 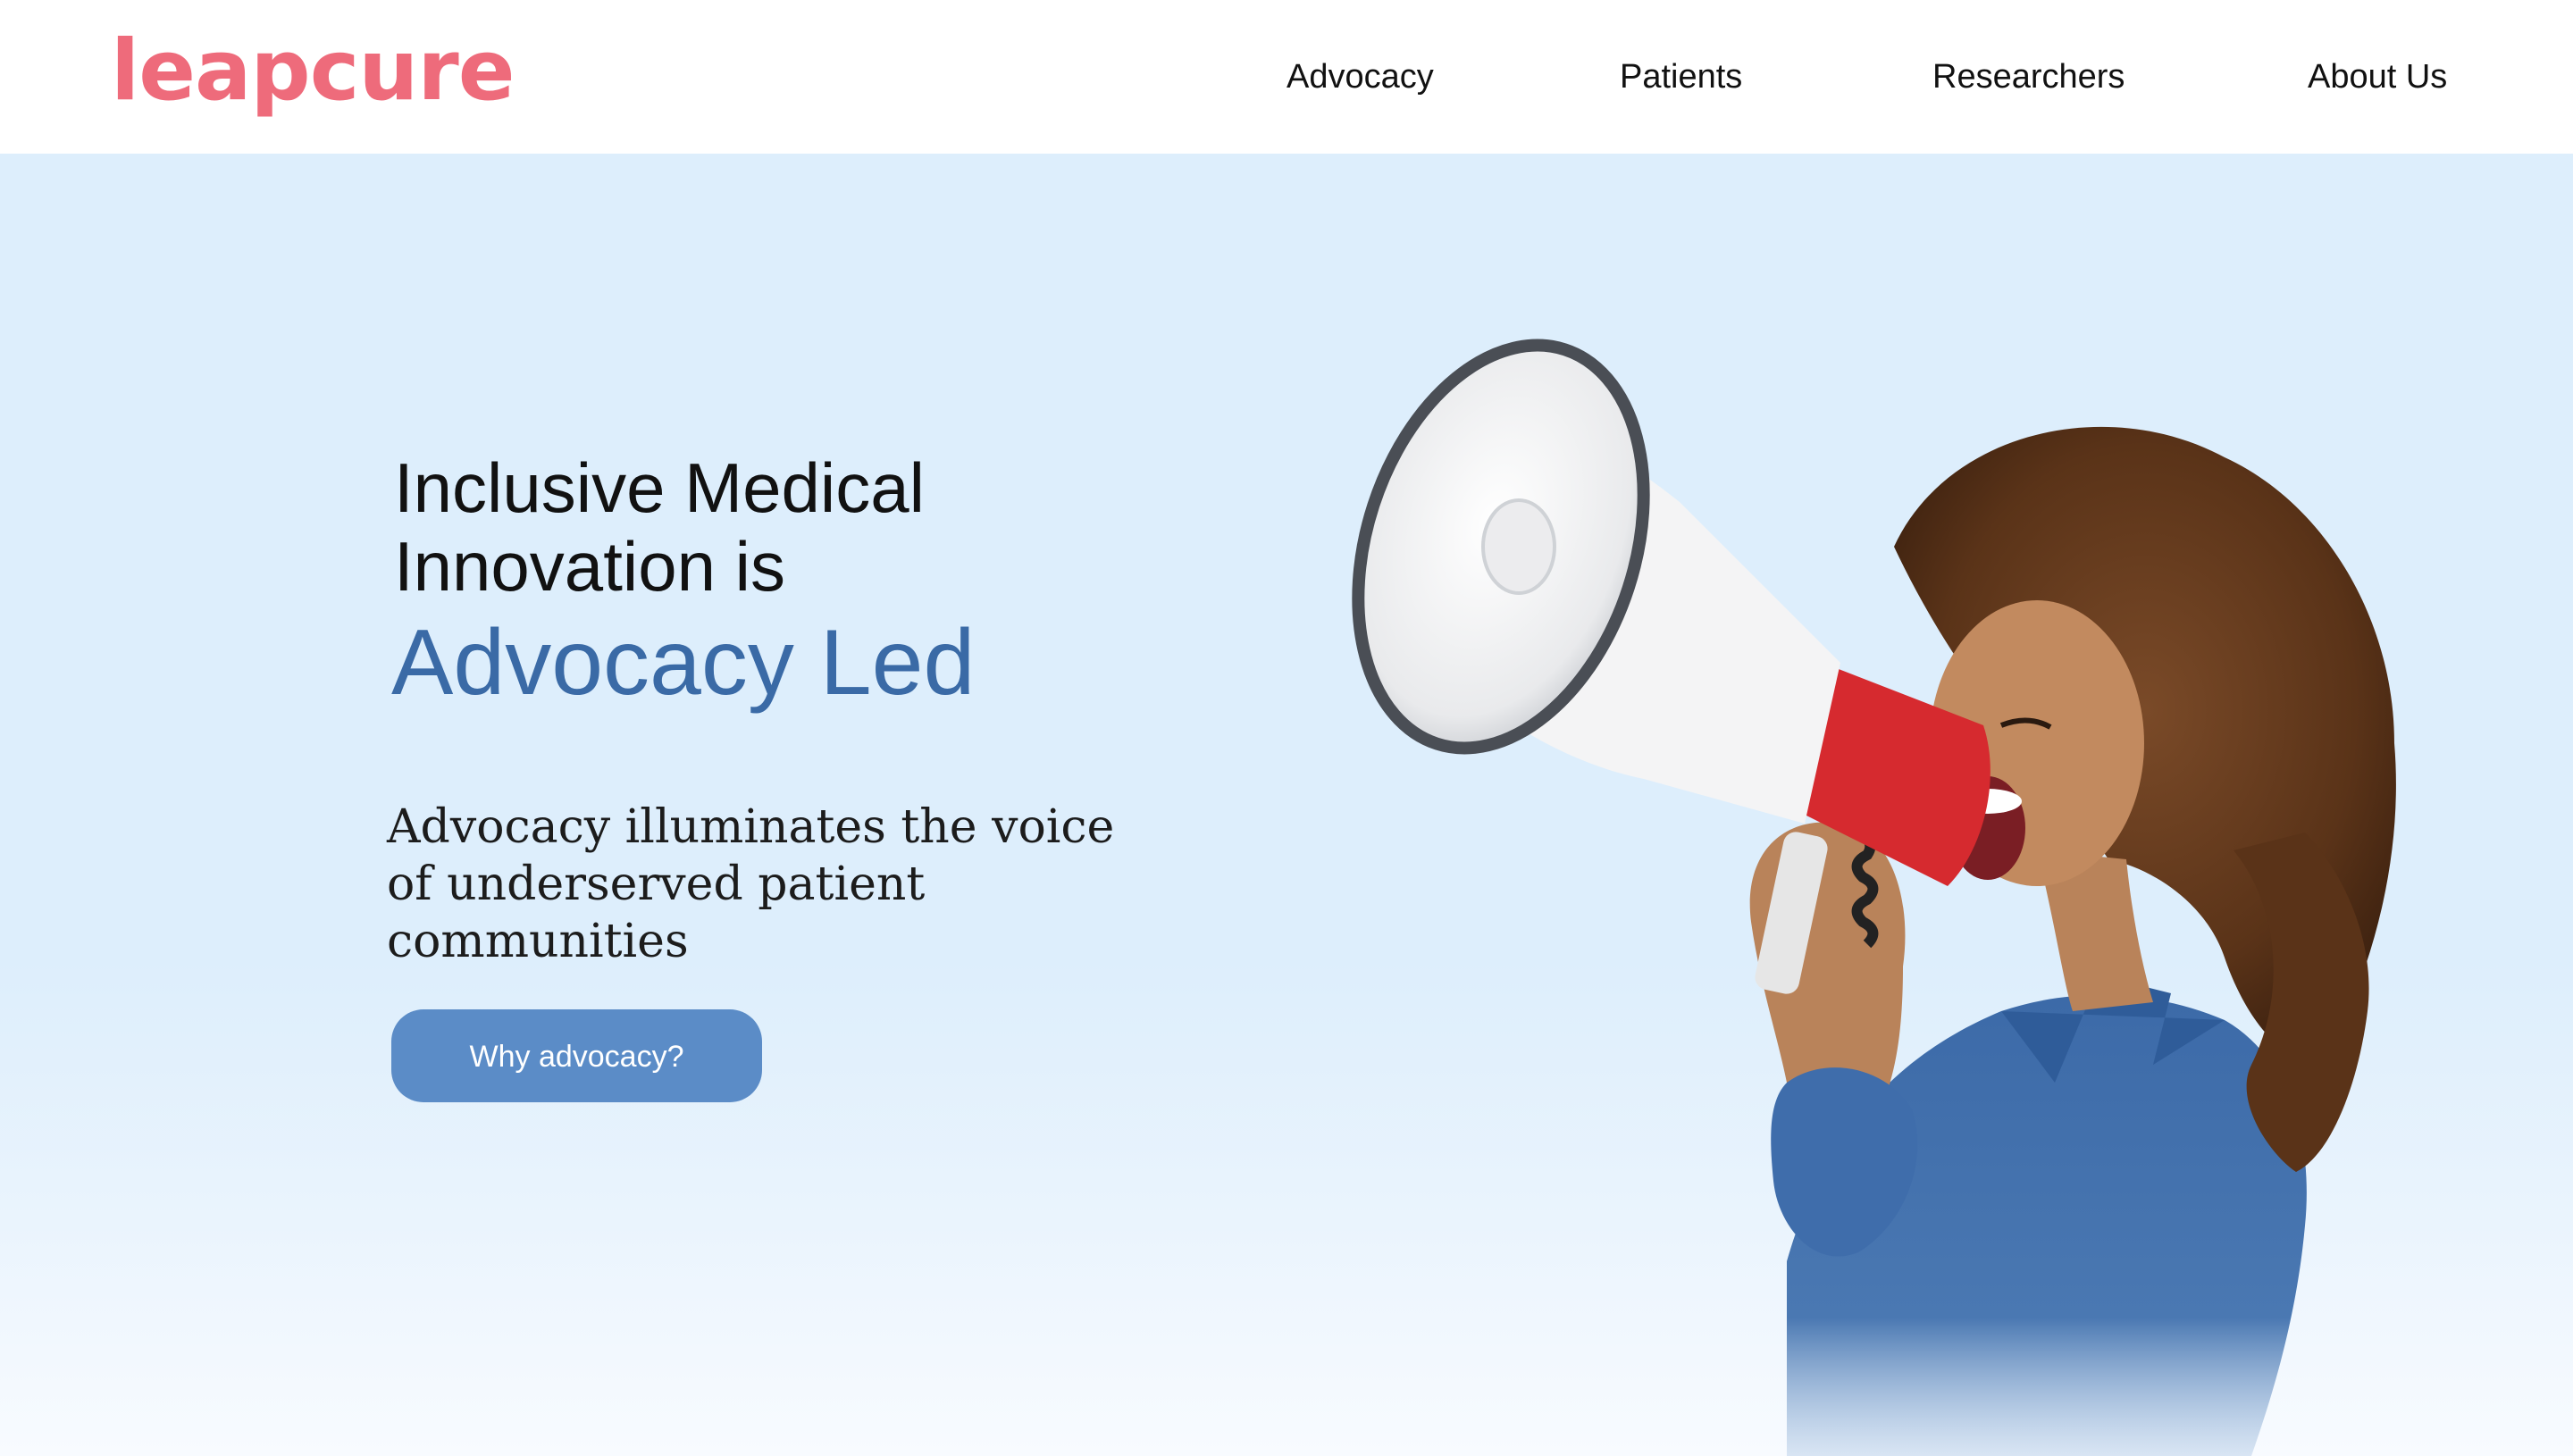 I want to click on leapcure-logo: leapcure, so click(x=313, y=71).